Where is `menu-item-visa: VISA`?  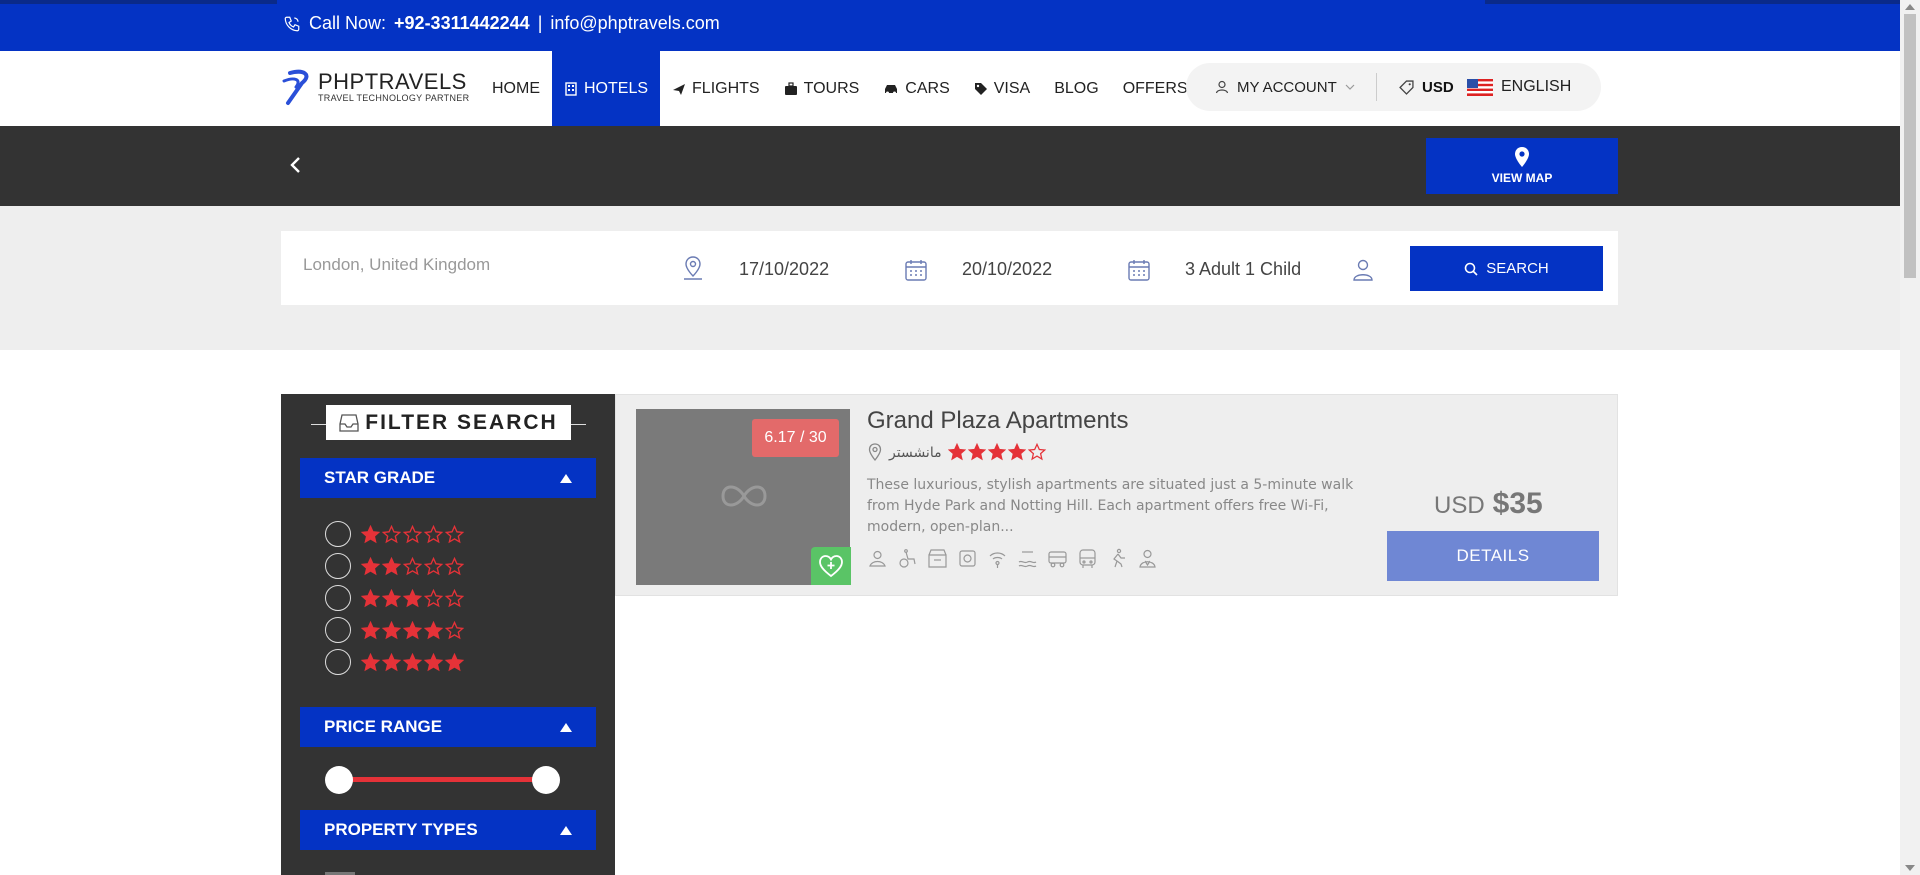
menu-item-visa: VISA is located at coordinates (1002, 88).